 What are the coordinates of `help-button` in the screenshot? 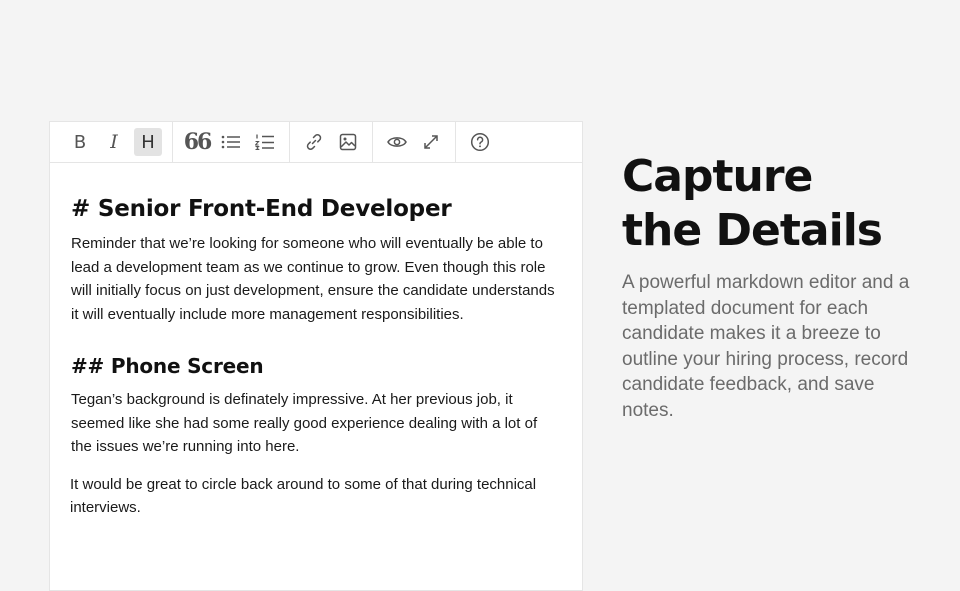 It's located at (480, 142).